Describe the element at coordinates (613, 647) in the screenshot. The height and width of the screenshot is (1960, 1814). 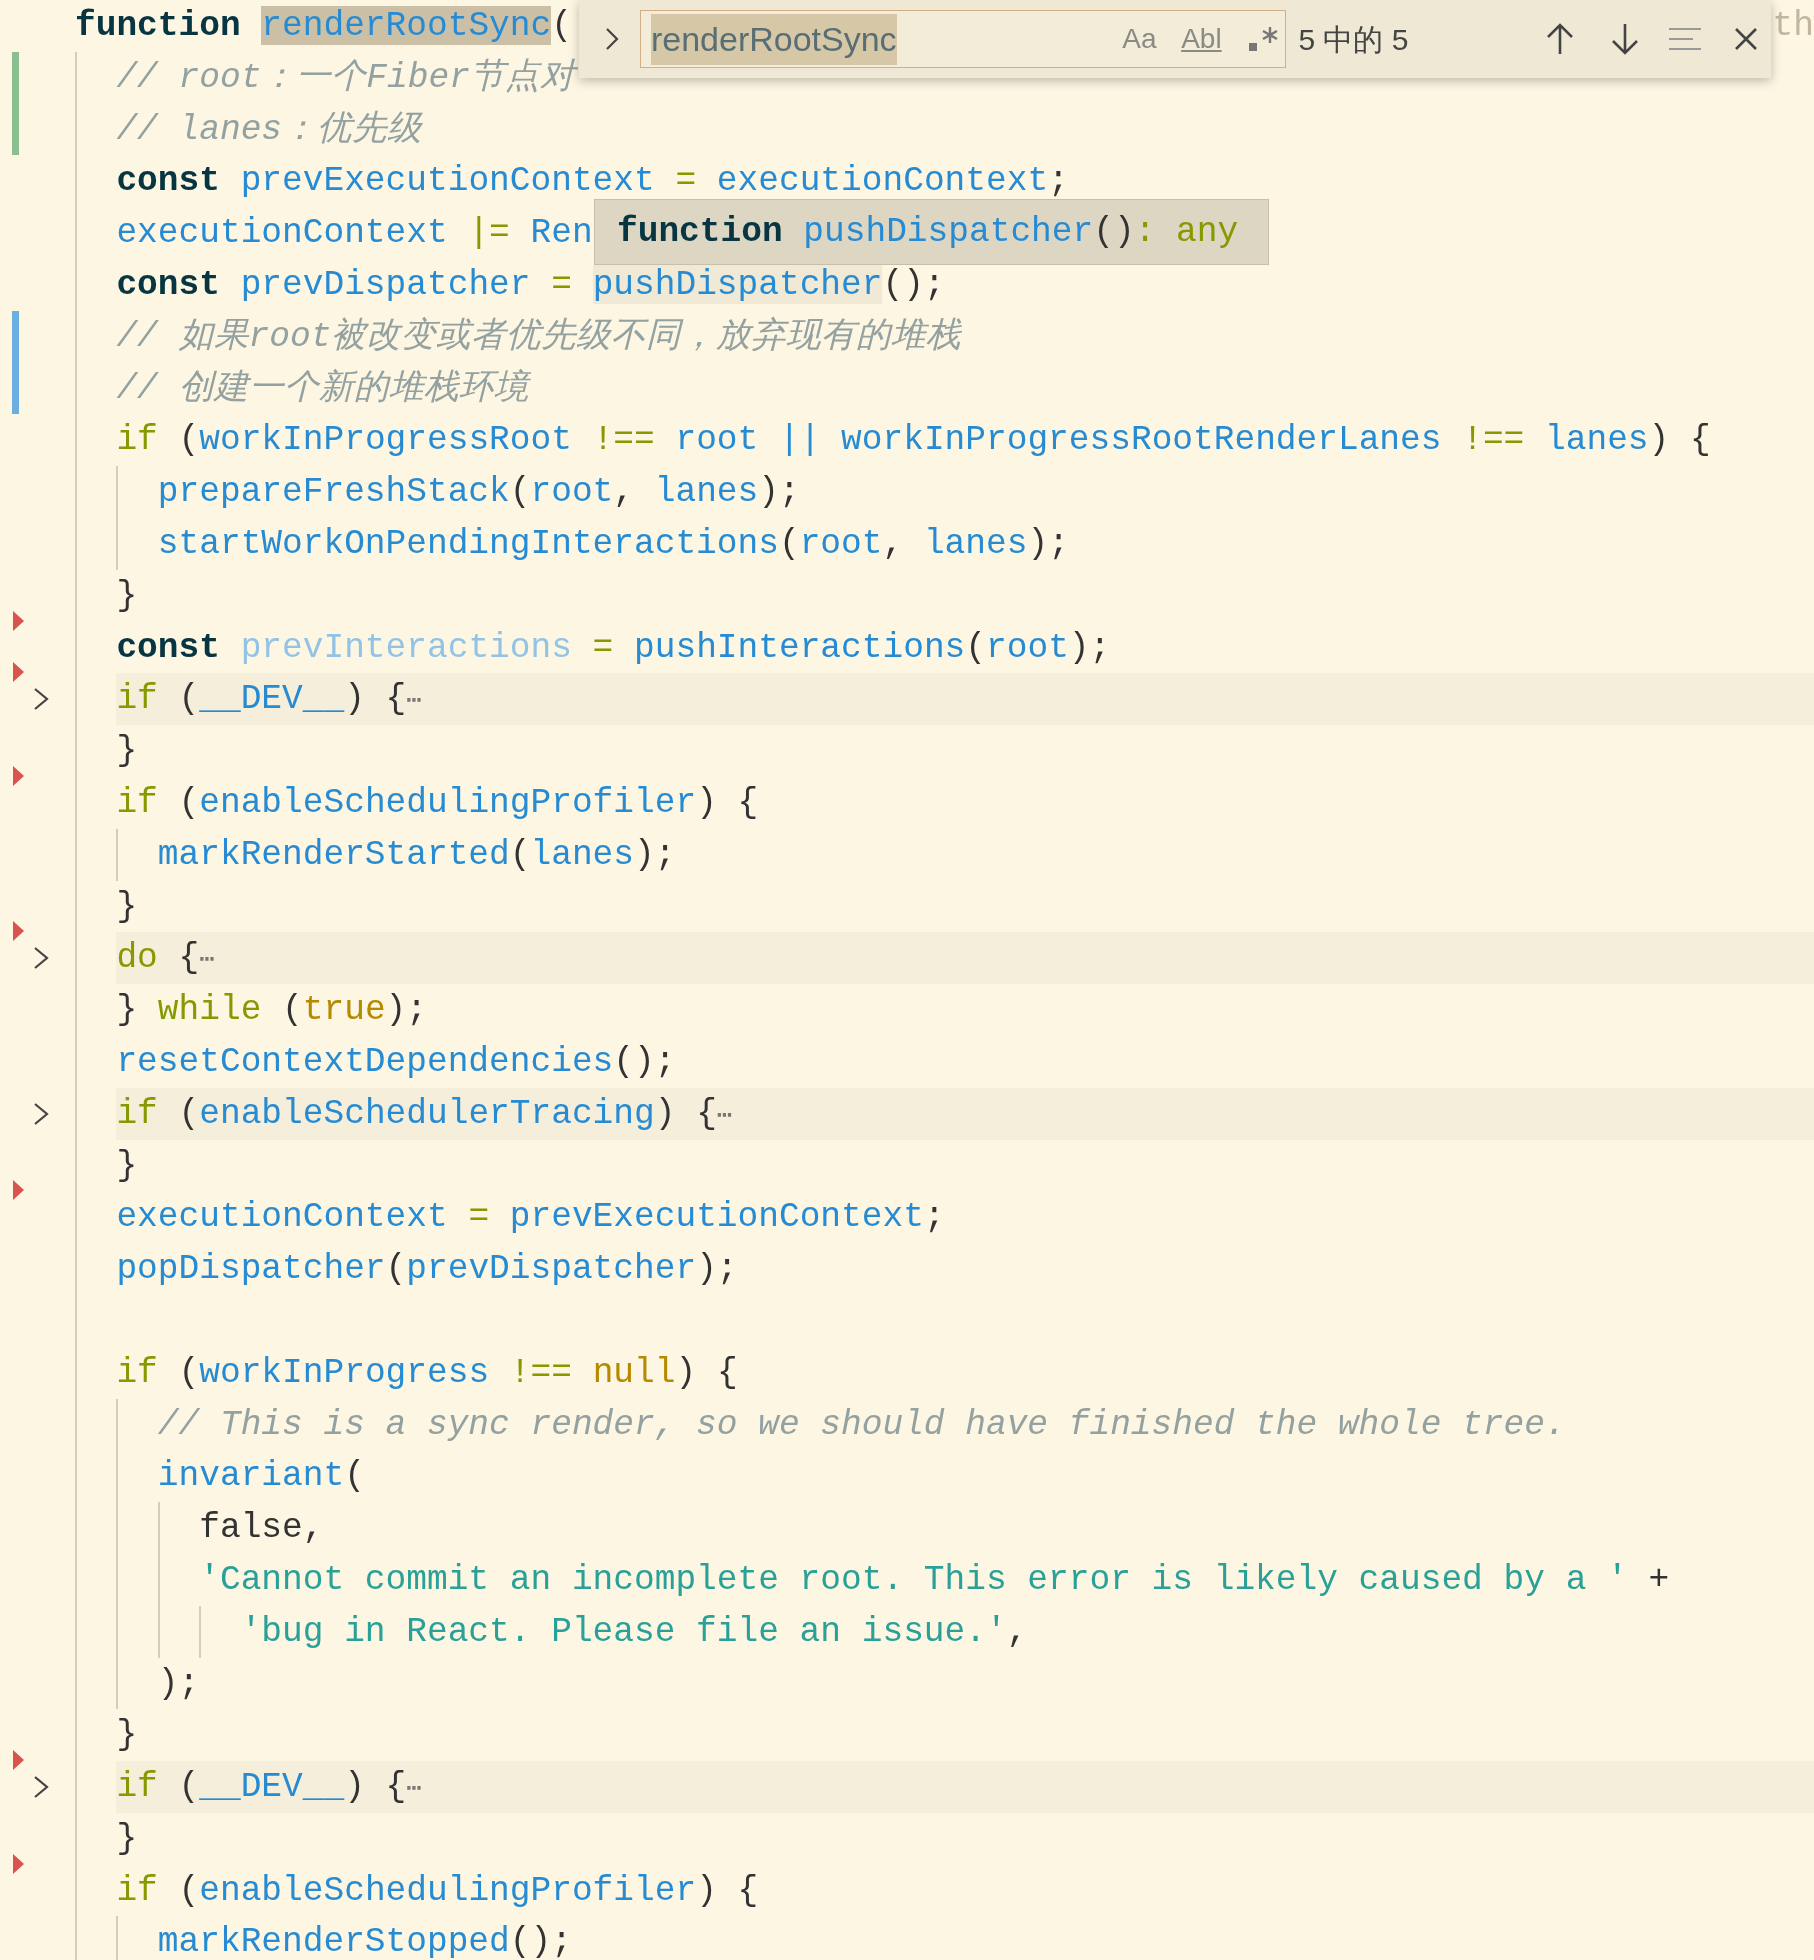
I see `code-line: const prevInteractions = pushInteractions(root);` at that location.